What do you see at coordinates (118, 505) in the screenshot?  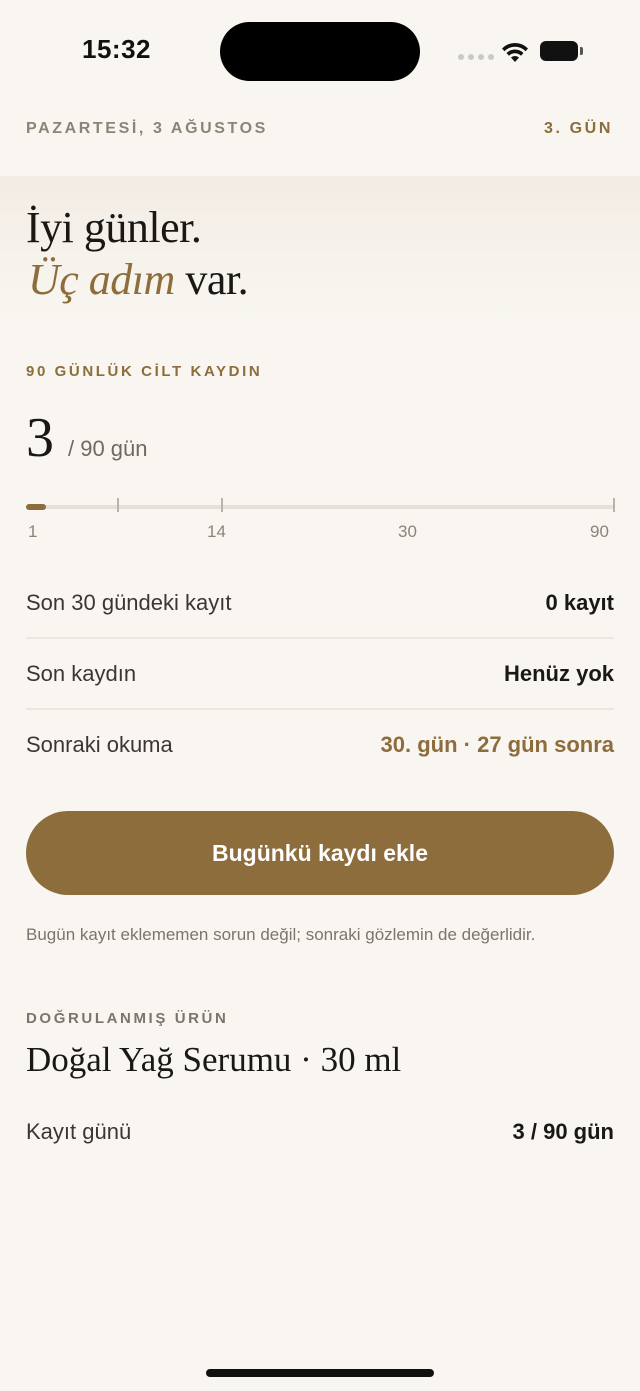 I see `progress-tick` at bounding box center [118, 505].